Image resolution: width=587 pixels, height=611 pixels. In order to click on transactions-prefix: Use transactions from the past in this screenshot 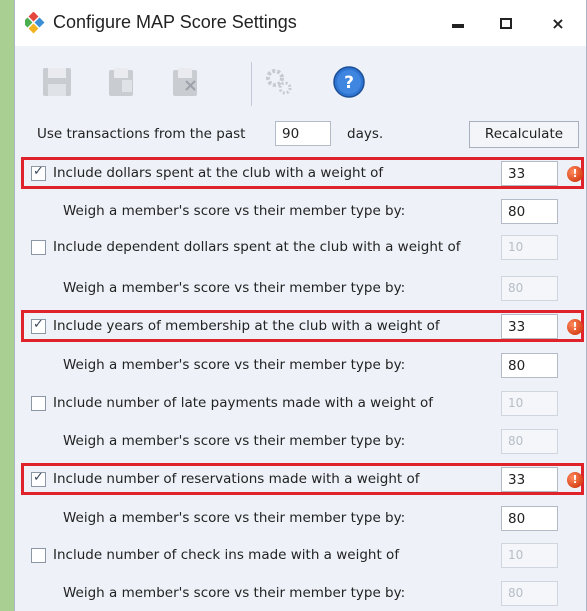, I will do `click(141, 134)`.